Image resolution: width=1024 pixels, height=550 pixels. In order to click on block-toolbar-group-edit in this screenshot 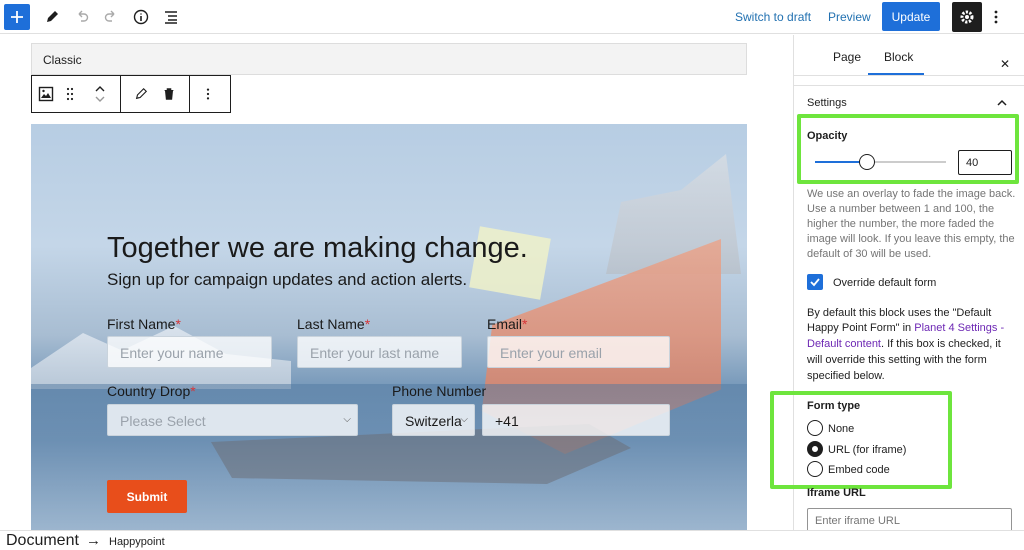, I will do `click(155, 94)`.